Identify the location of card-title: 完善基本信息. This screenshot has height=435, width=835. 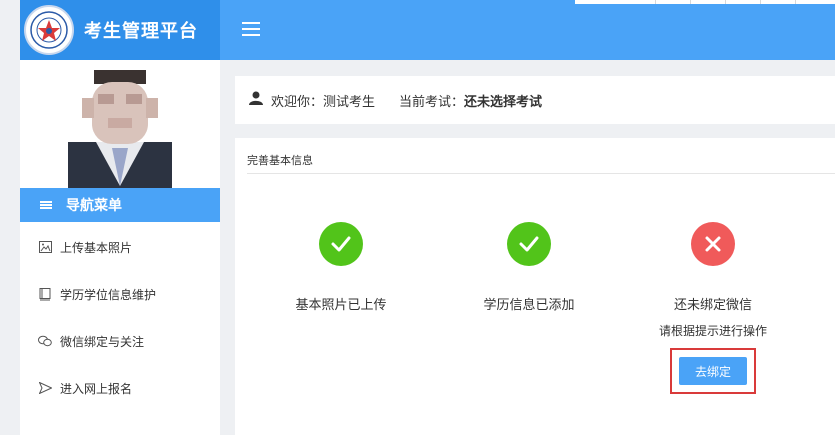
(280, 160).